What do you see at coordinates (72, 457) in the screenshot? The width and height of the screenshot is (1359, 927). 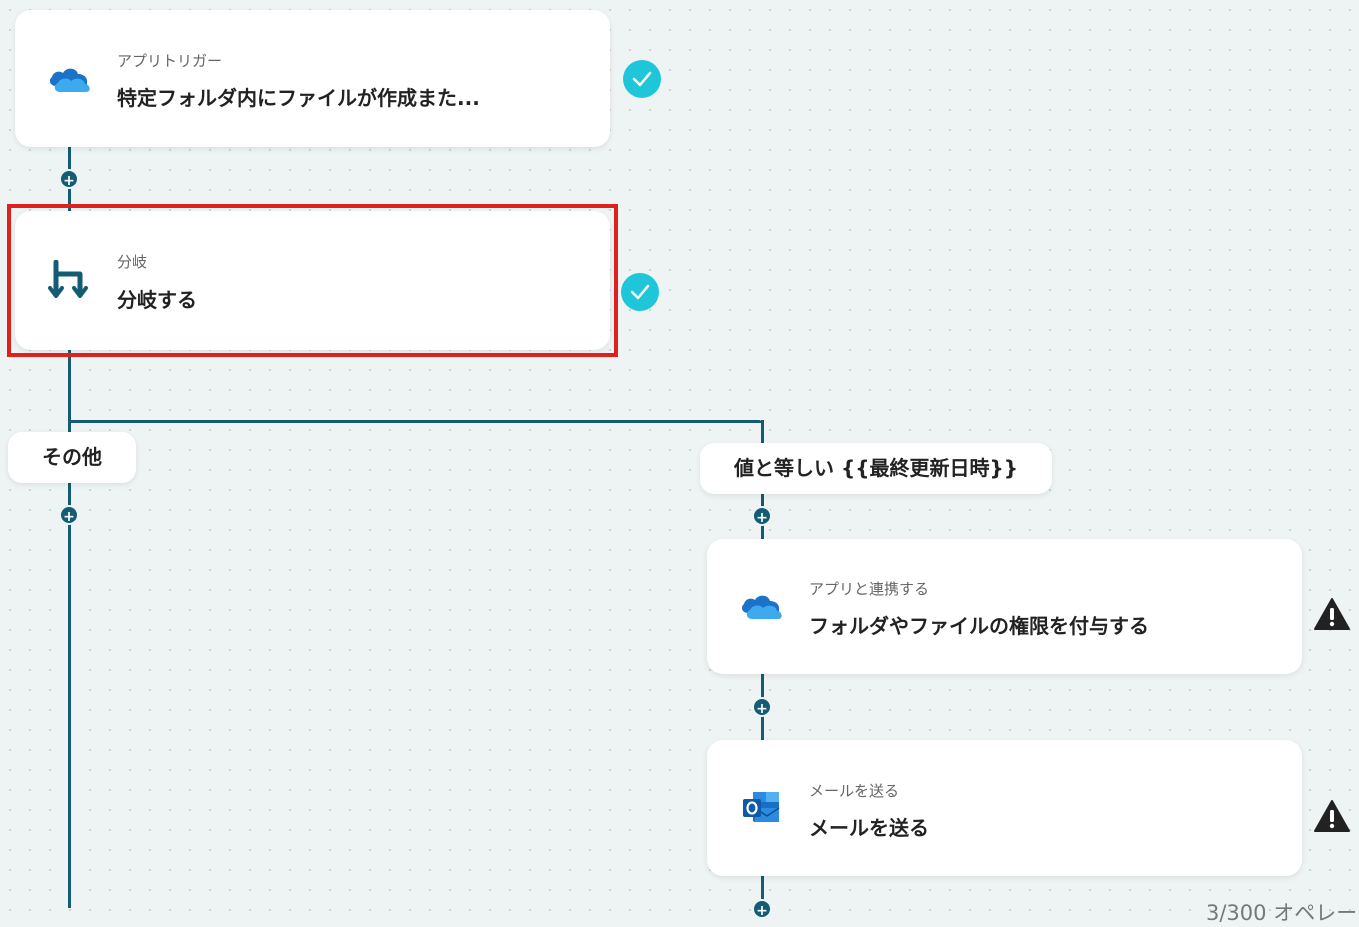 I see `branch-label-other: その他` at bounding box center [72, 457].